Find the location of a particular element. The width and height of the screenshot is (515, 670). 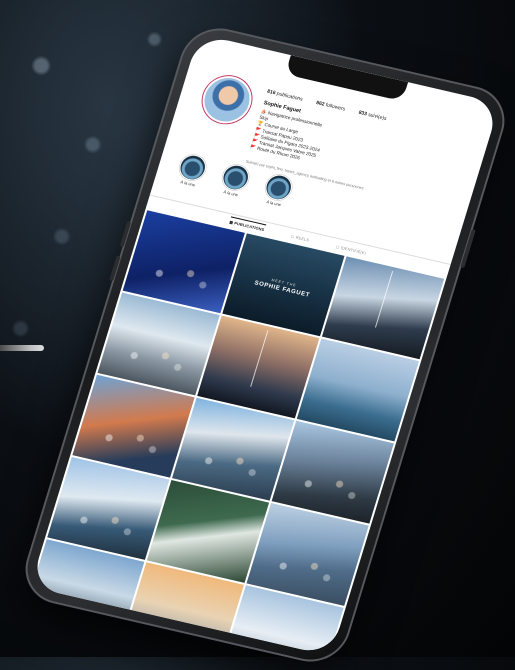

tab-identified: ◻ IDENTIFIÉ(E) is located at coordinates (351, 249).